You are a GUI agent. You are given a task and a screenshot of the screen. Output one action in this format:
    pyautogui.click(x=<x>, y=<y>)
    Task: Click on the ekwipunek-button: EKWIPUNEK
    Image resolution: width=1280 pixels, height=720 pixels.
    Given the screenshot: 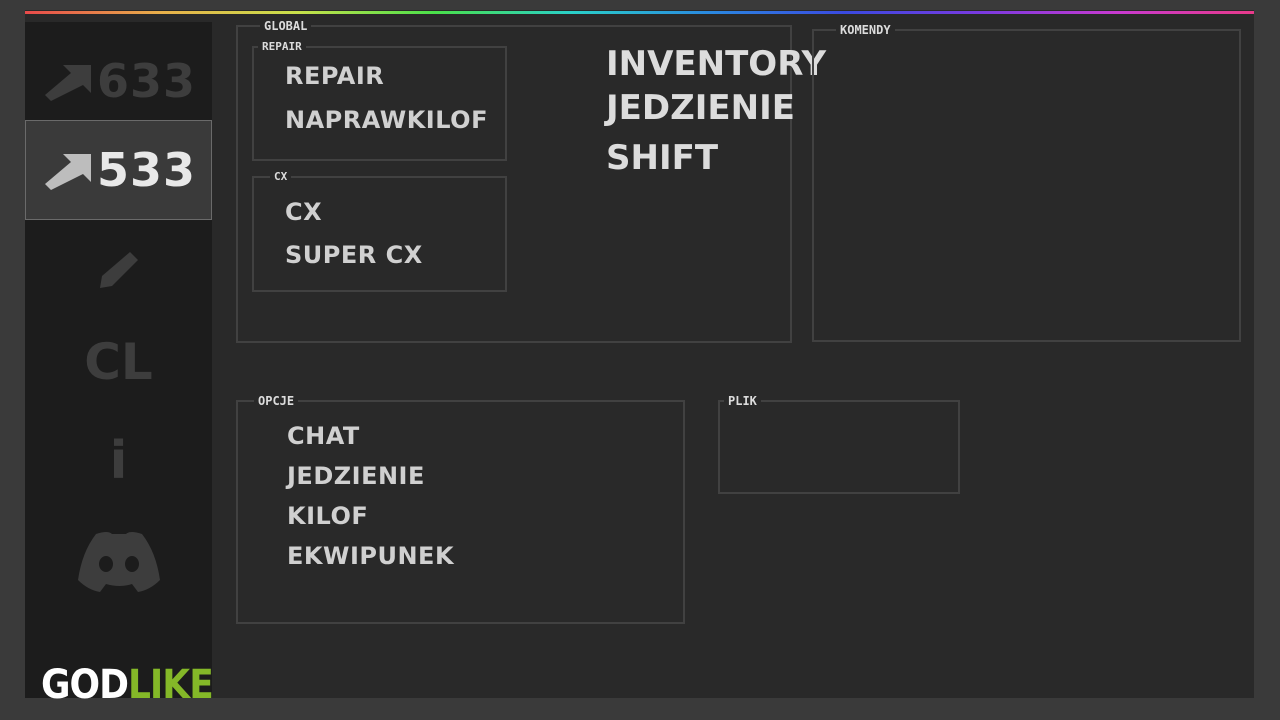 What is the action you would take?
    pyautogui.click(x=370, y=556)
    